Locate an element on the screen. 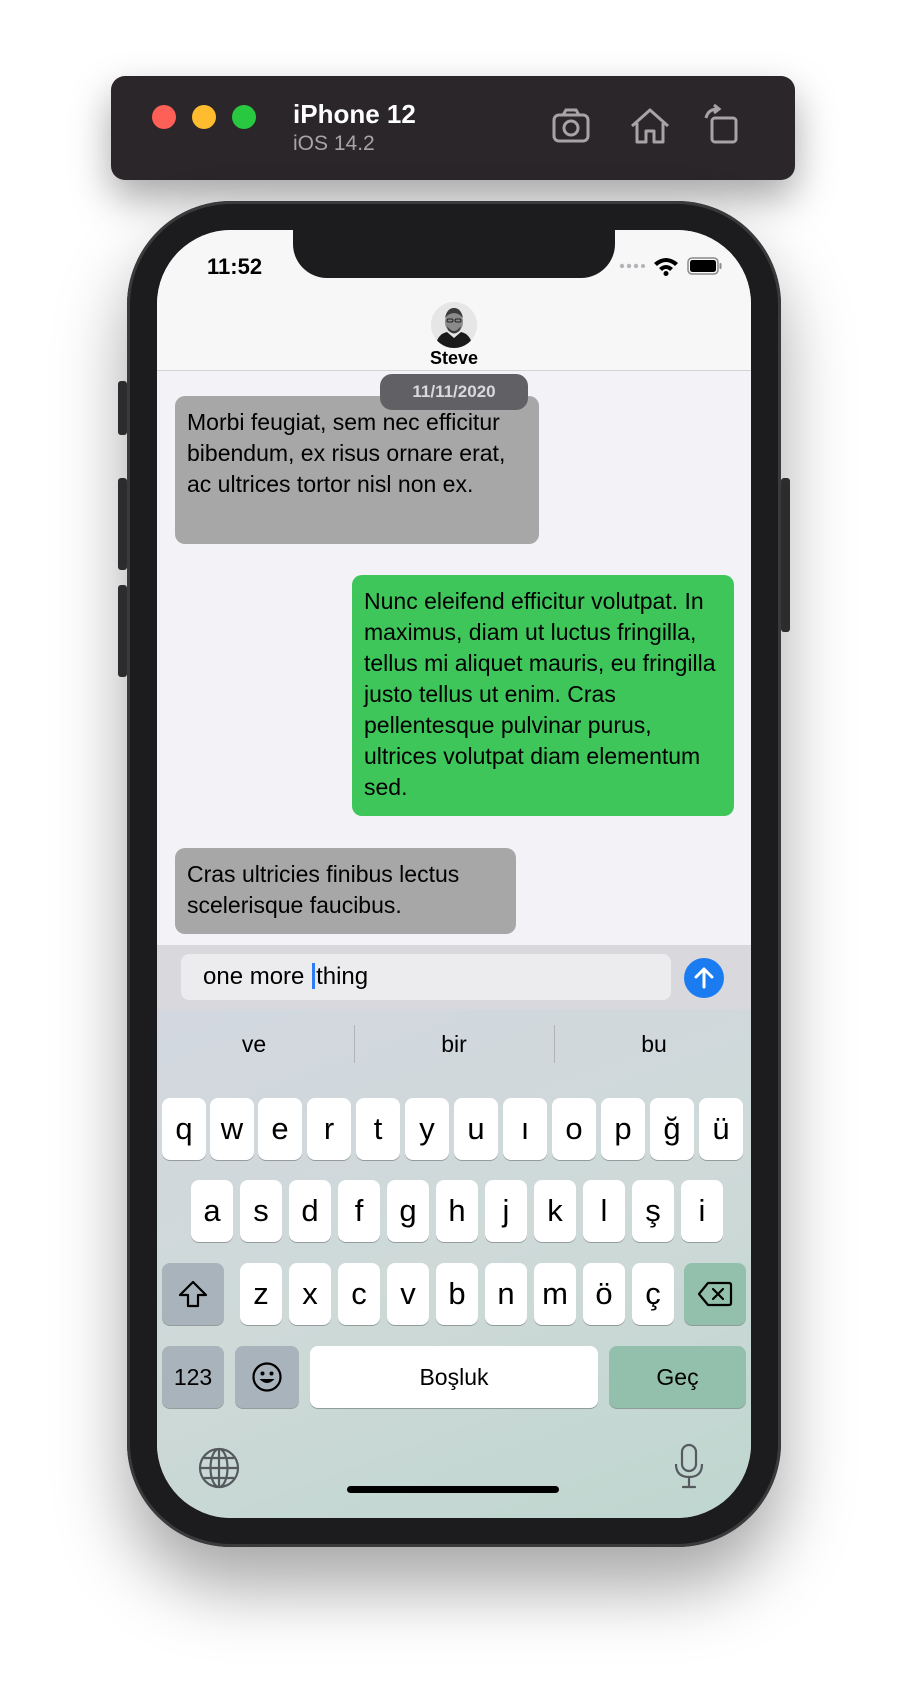 This screenshot has height=1698, width=908. screenshot-icon is located at coordinates (571, 126).